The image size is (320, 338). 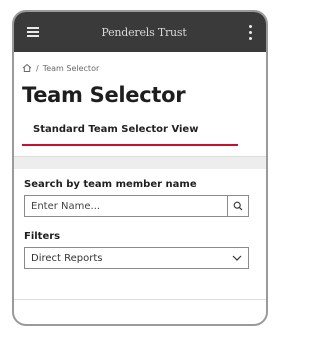 I want to click on app-bar: Penderels Trust, so click(x=140, y=32).